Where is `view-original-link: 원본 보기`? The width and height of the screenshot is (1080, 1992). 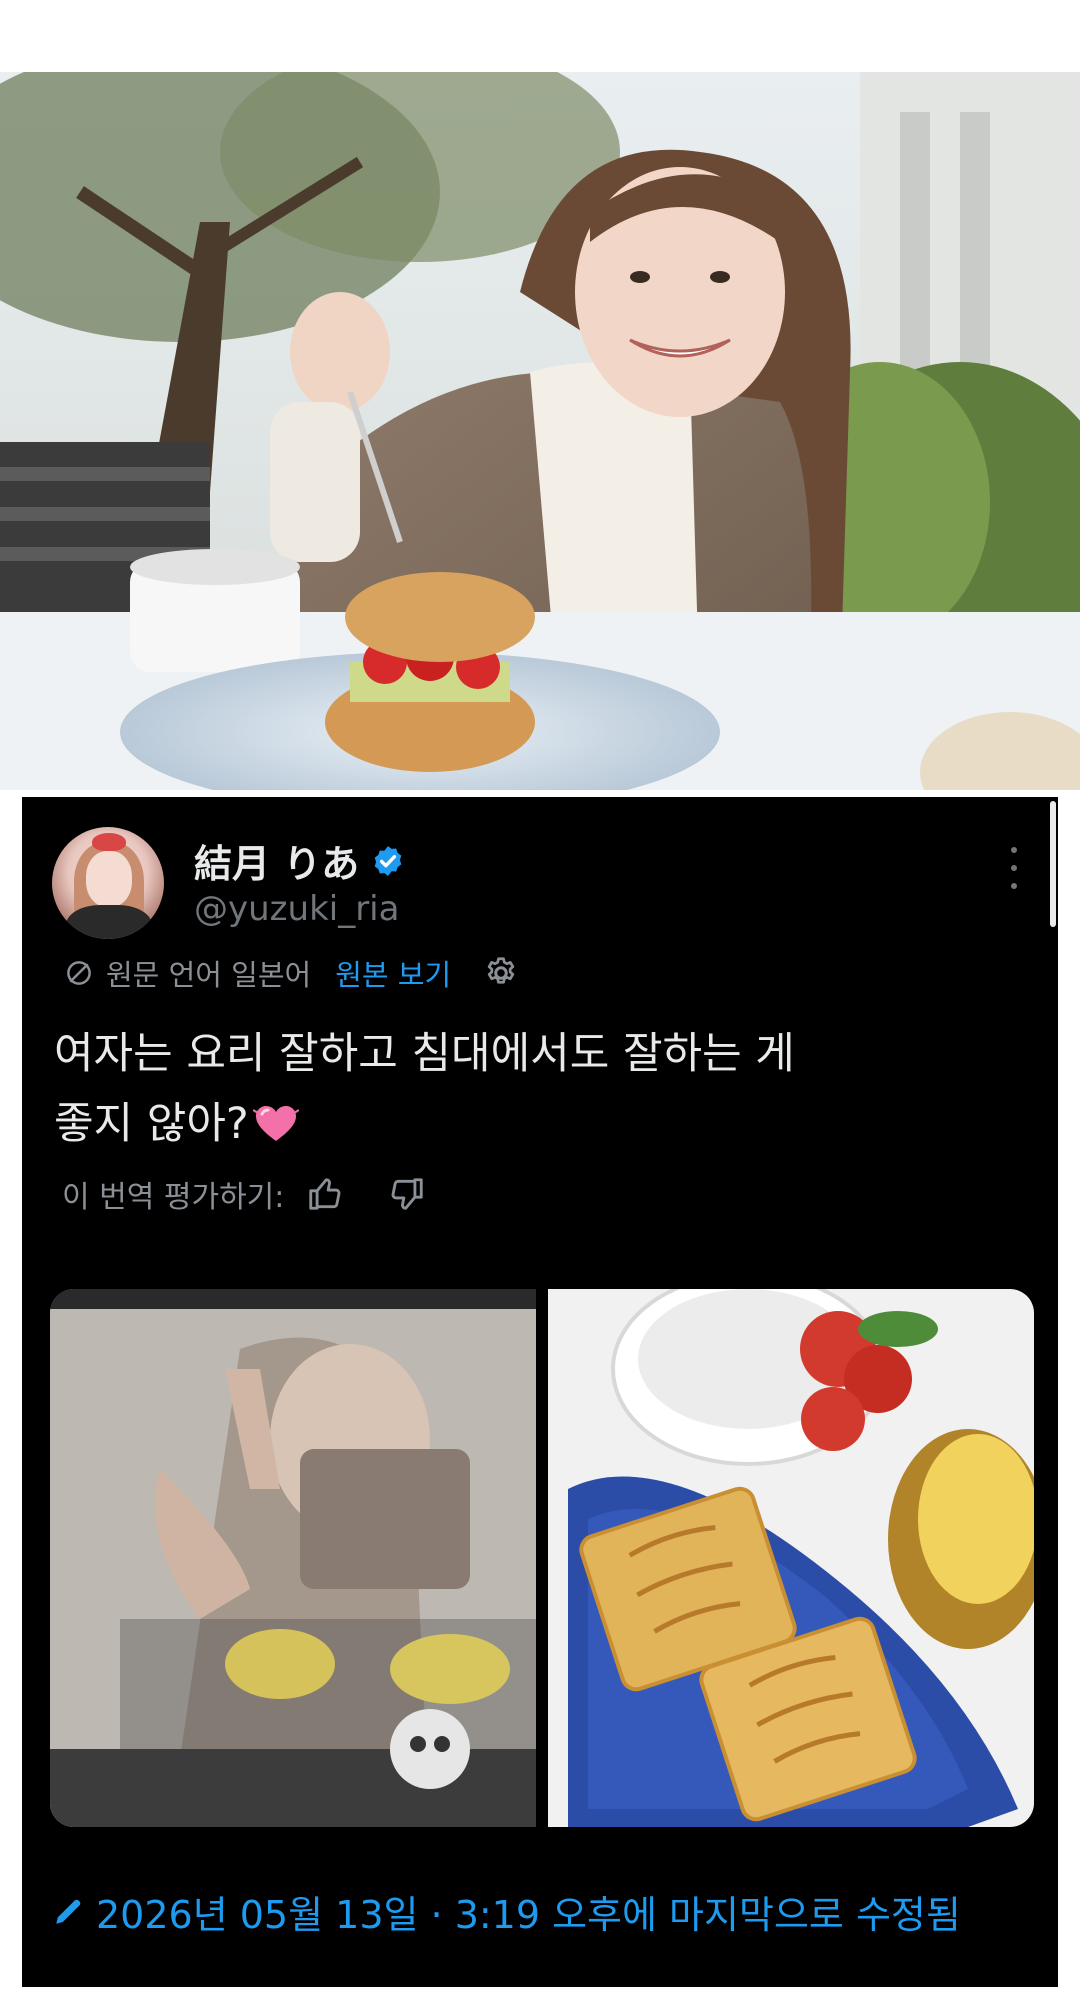
view-original-link: 원본 보기 is located at coordinates (393, 973).